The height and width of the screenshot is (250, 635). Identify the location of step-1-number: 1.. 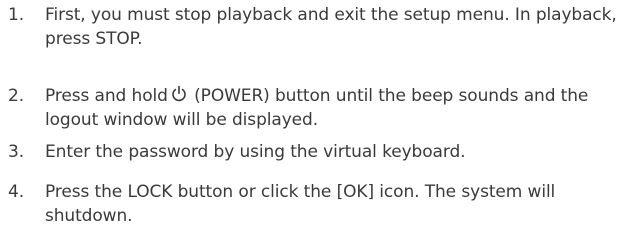
(16, 15).